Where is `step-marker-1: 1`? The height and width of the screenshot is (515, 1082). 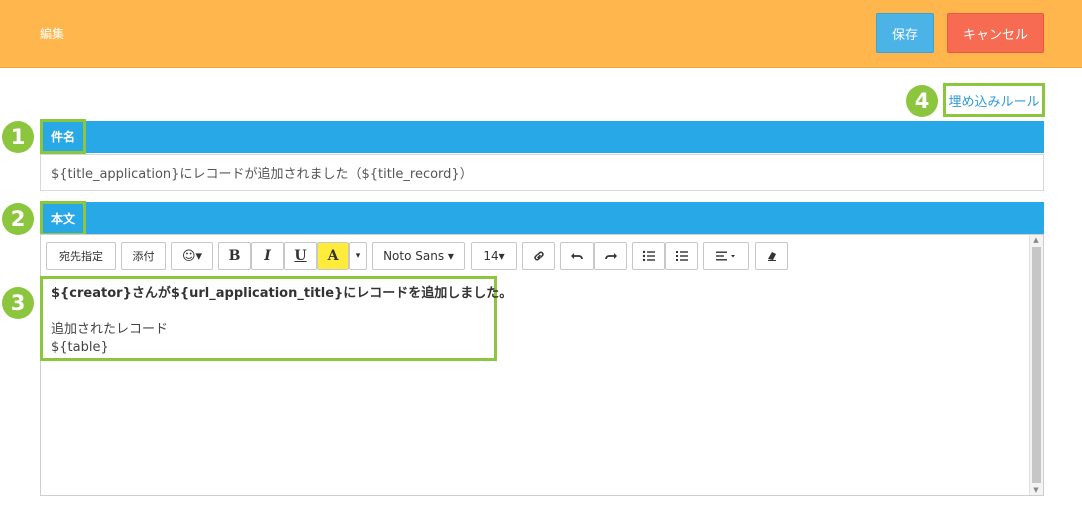 step-marker-1: 1 is located at coordinates (18, 137).